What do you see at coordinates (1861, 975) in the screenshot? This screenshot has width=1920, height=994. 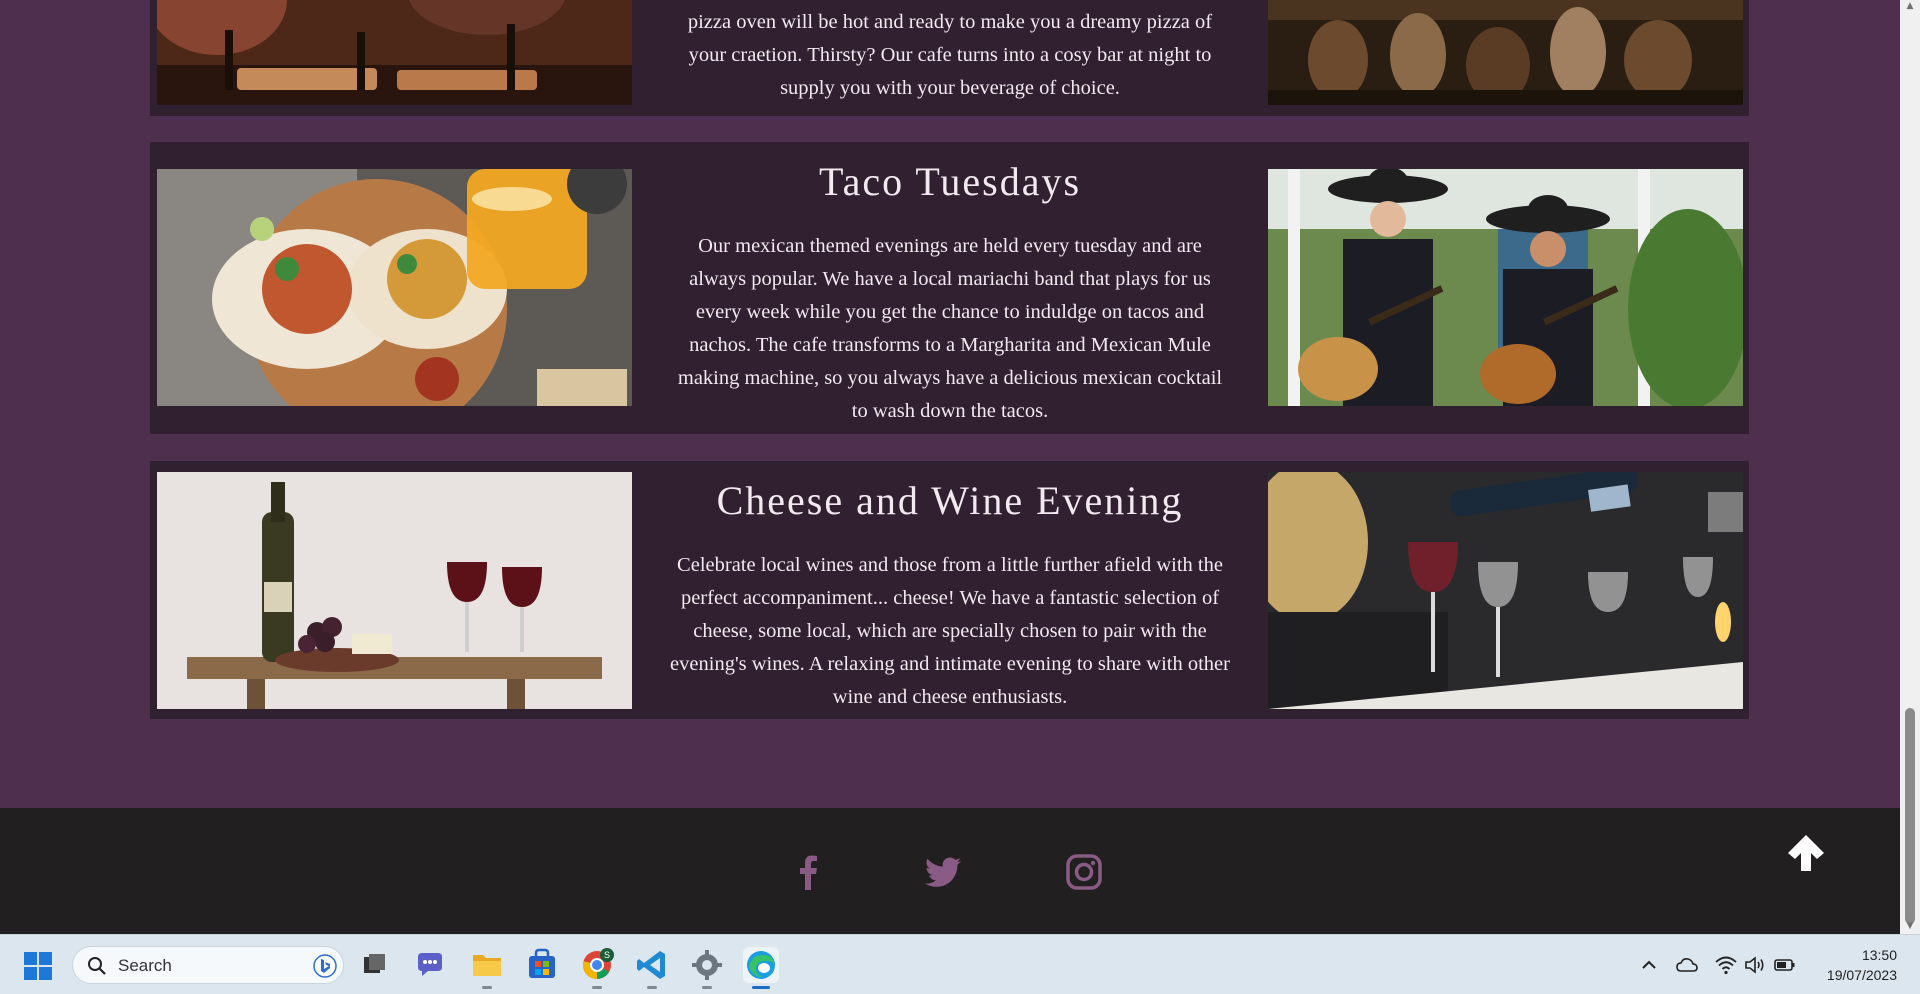 I see `clock-date: 19/07/2023` at bounding box center [1861, 975].